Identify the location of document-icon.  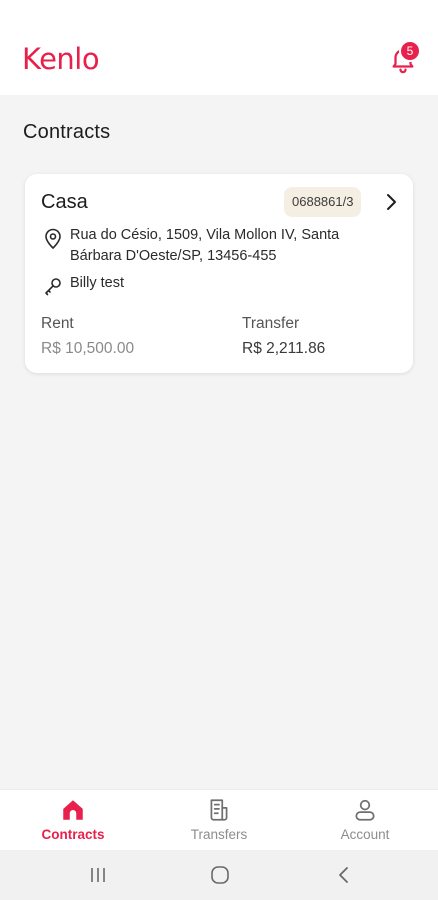
(219, 810).